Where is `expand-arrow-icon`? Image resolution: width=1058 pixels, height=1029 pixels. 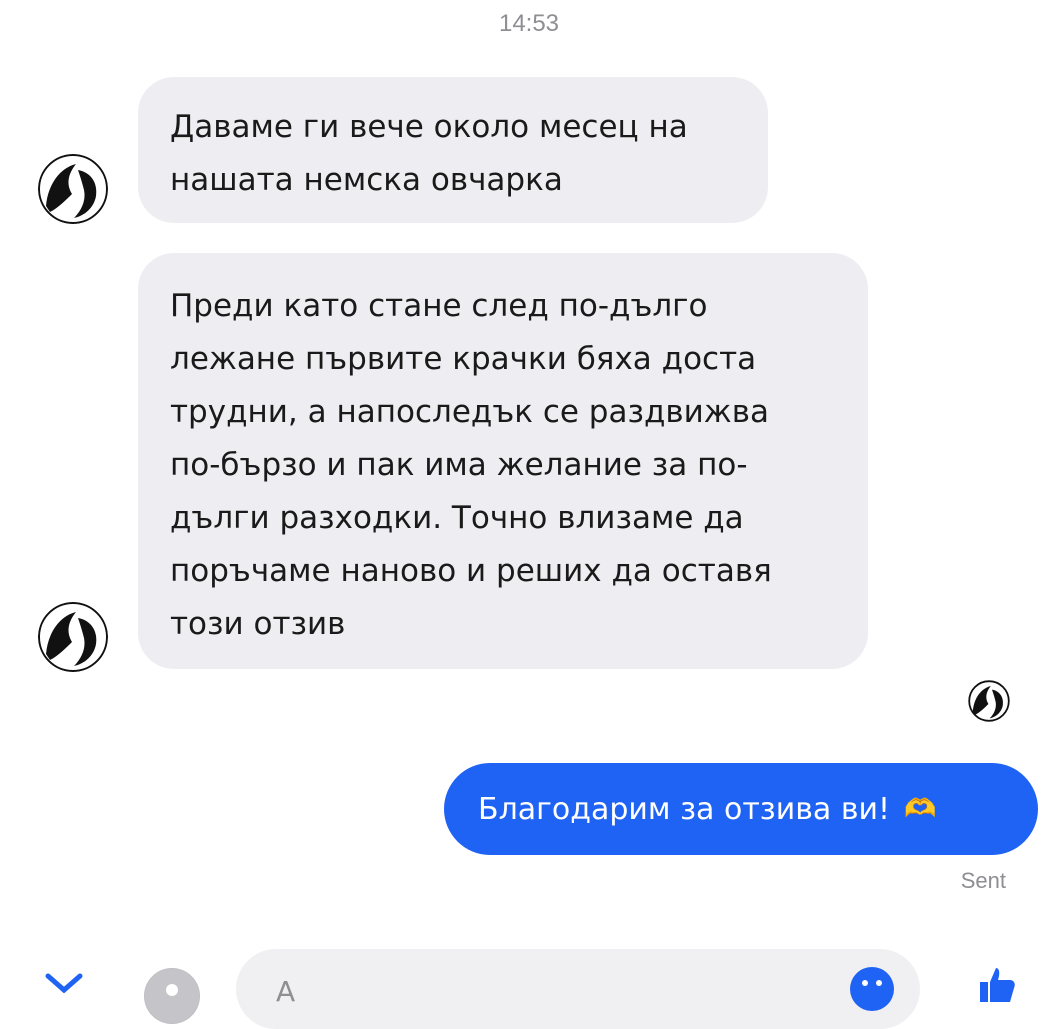
expand-arrow-icon is located at coordinates (64, 983).